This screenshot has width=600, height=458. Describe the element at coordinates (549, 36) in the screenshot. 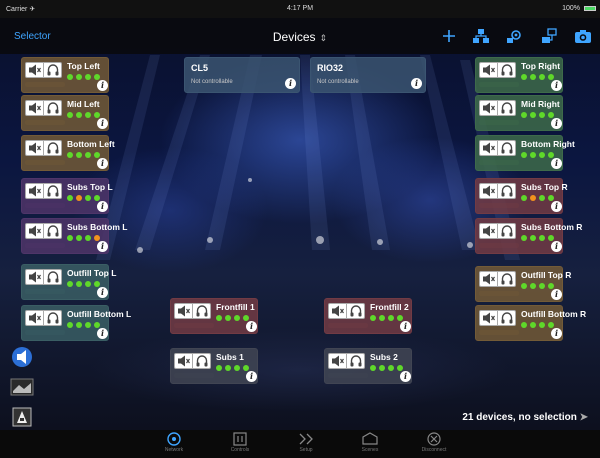

I see `network-config-icon` at that location.